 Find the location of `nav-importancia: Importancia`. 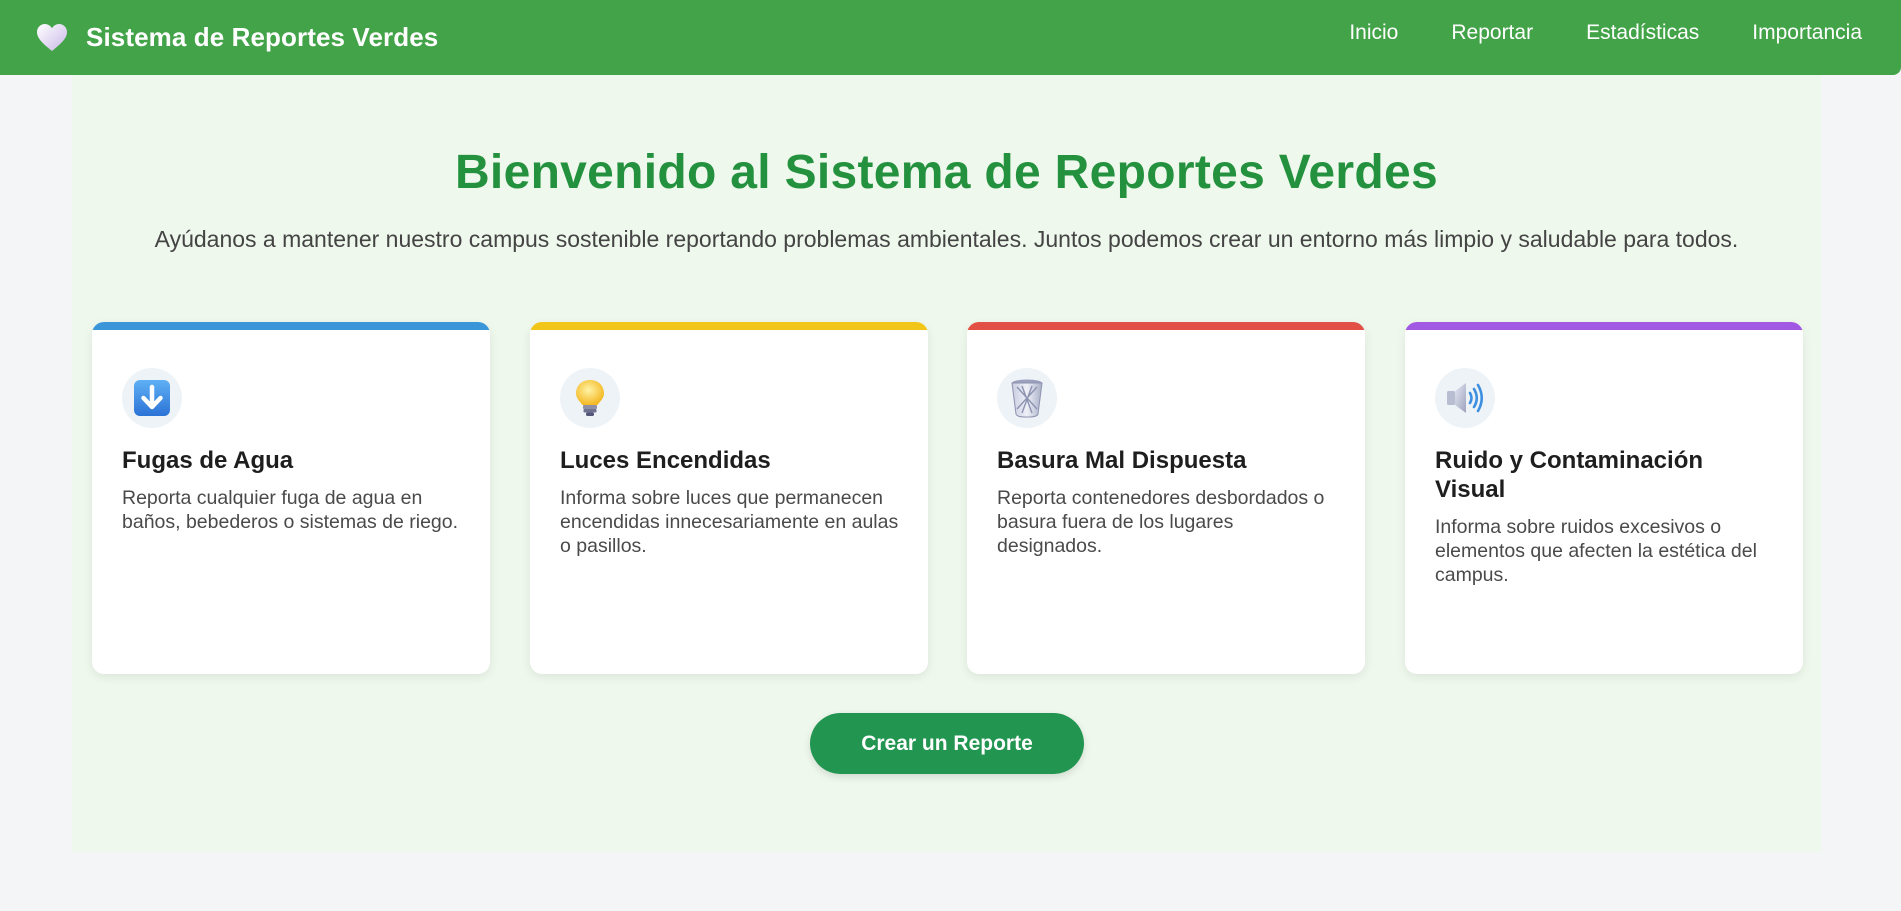

nav-importancia: Importancia is located at coordinates (1807, 33).